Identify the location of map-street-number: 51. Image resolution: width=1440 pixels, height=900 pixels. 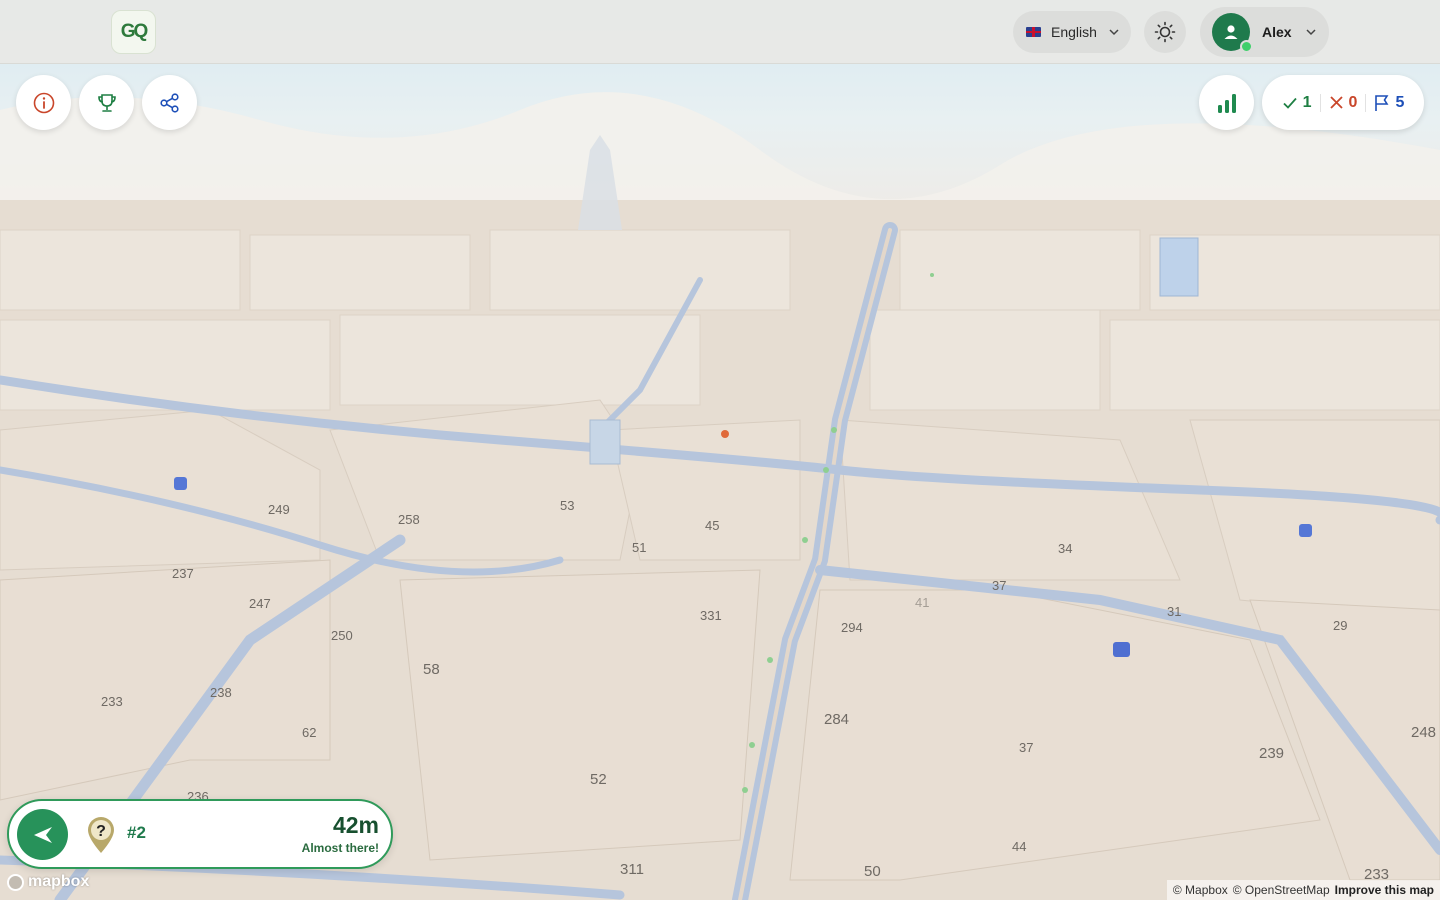
(639, 547).